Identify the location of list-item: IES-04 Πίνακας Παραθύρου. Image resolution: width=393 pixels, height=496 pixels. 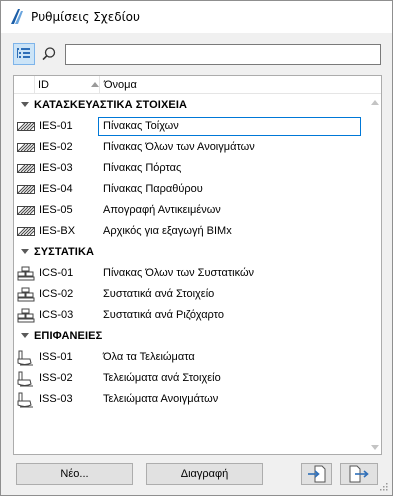
(189, 189).